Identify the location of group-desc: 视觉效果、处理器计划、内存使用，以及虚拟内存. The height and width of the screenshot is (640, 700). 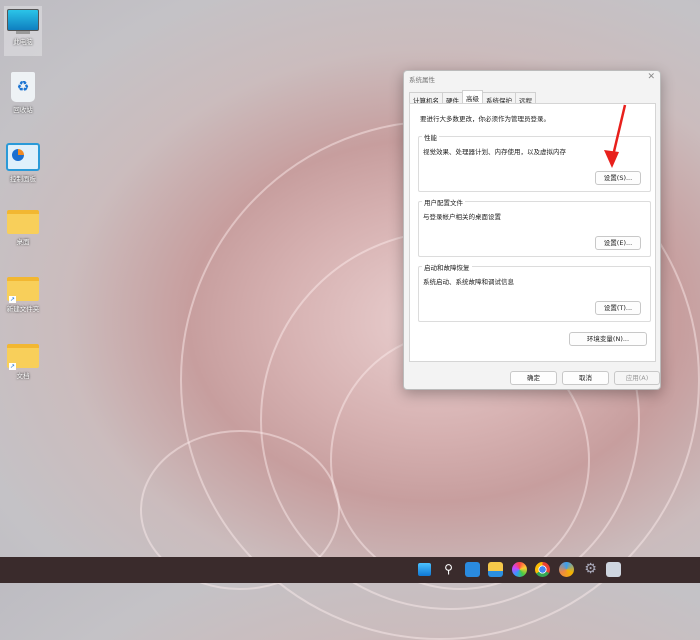
(494, 152).